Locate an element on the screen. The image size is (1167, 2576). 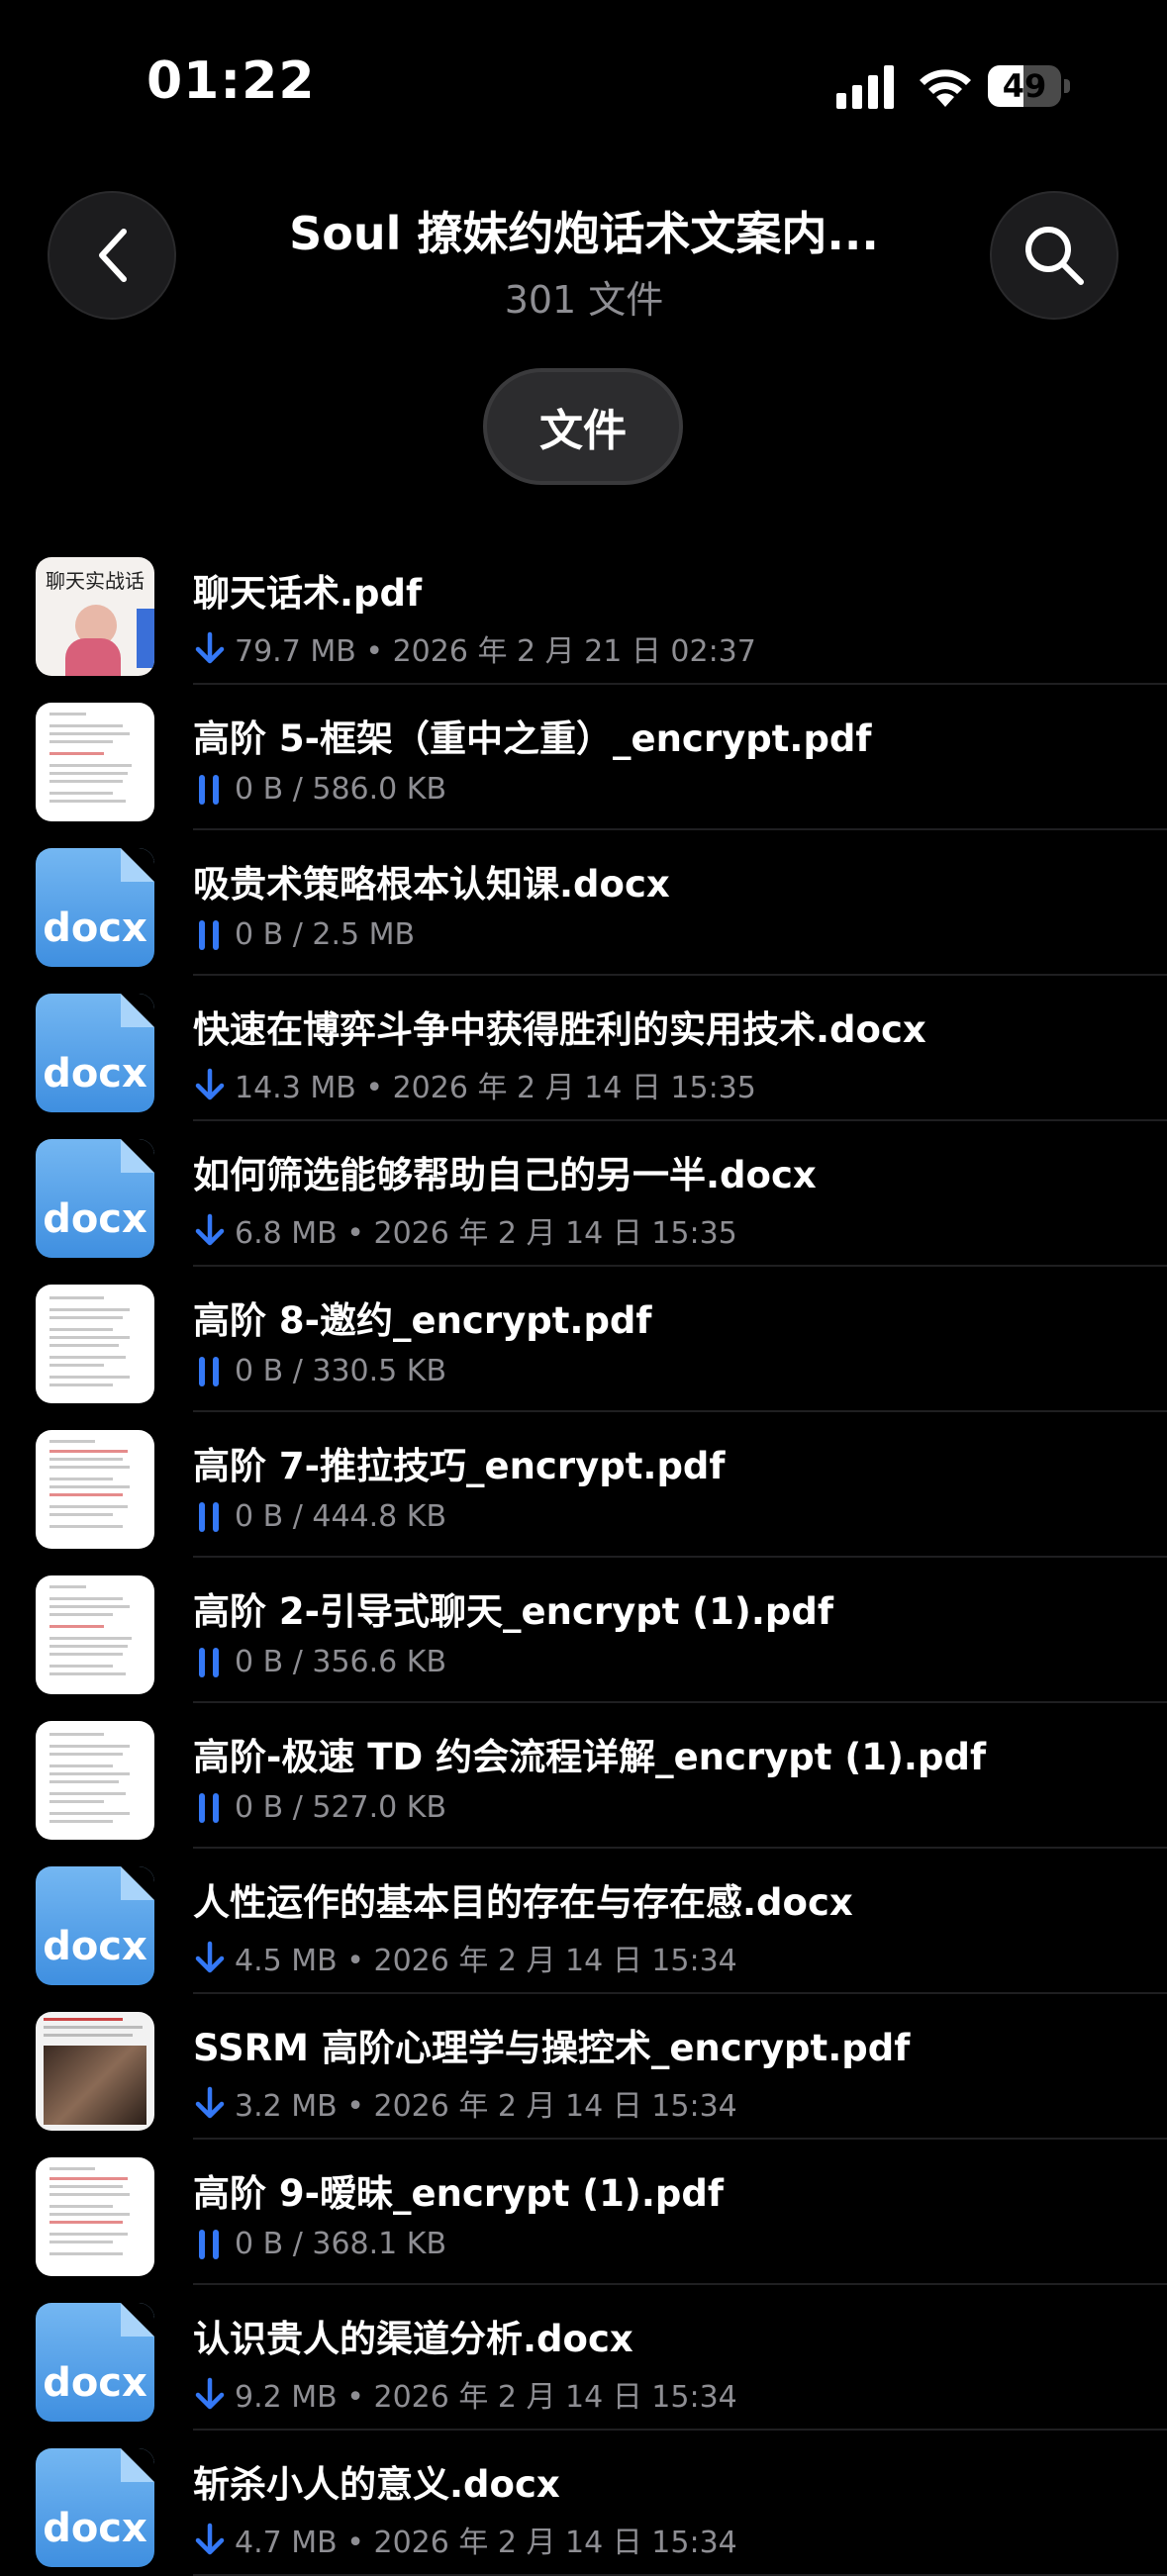
file-name: 聊天话术.pdf is located at coordinates (308, 593).